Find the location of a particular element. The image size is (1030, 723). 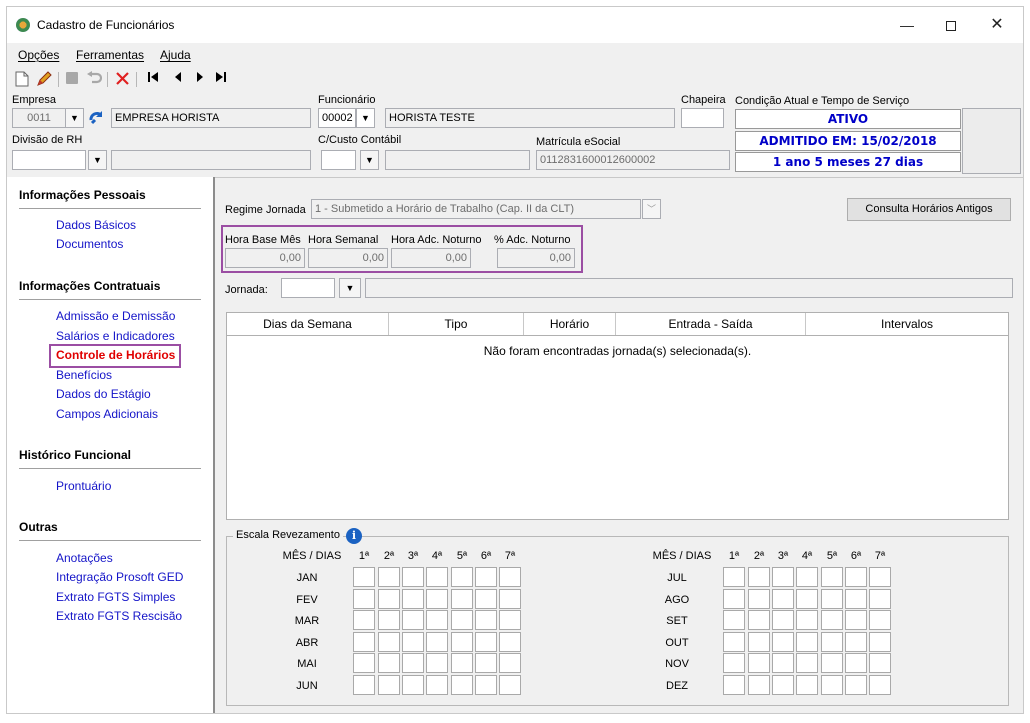

nav-item-dados-estagio: Dados do Estágio is located at coordinates (103, 394).